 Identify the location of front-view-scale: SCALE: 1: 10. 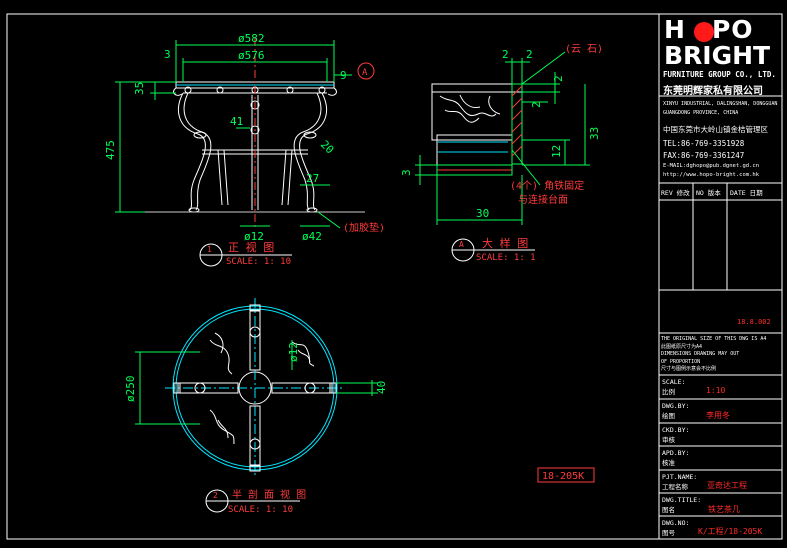
(258, 262).